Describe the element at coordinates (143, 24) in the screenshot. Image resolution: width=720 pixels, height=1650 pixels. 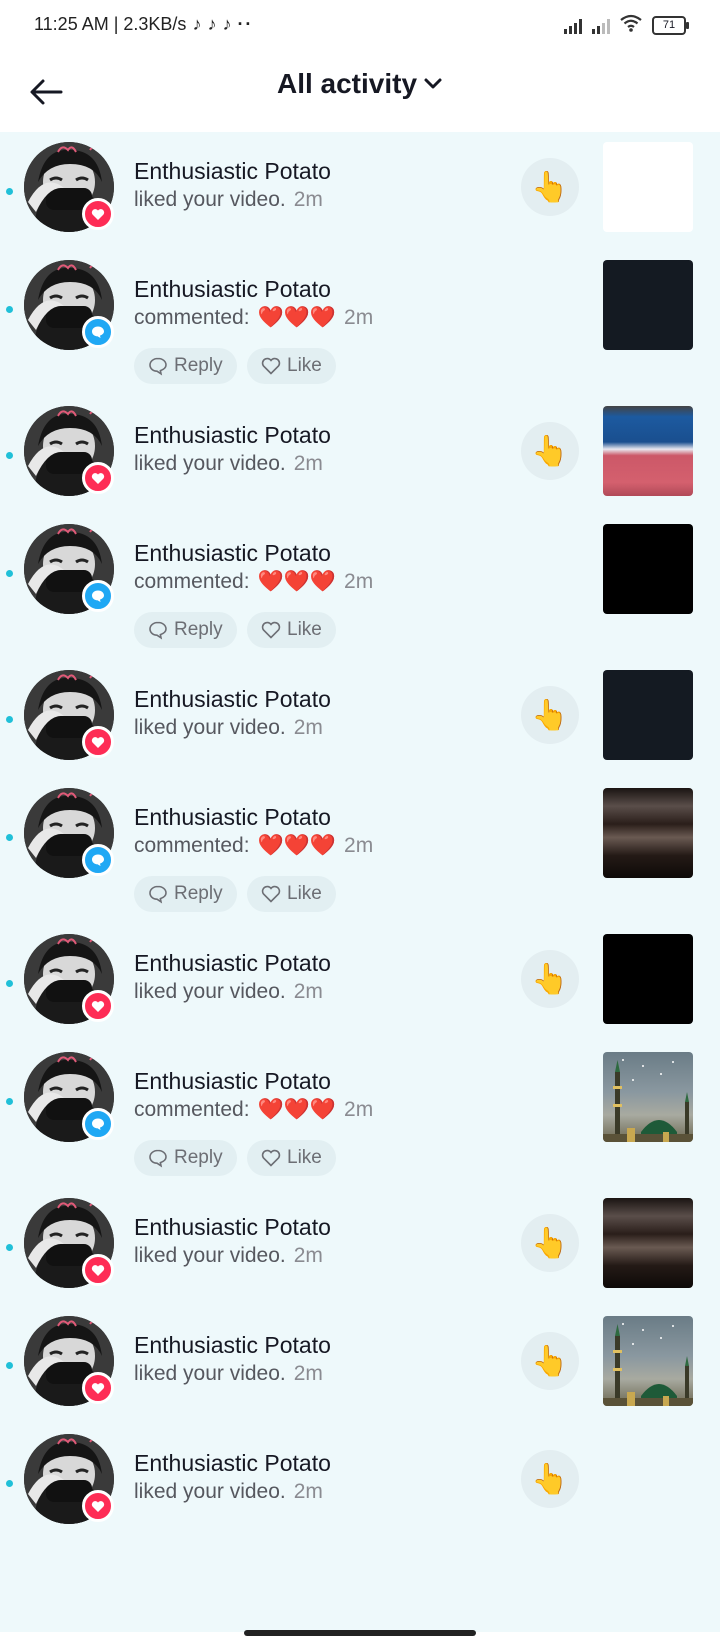
I see `status-left: 11:25 AM | 2.3KB/s ♪ ♪ ♪ ··` at that location.